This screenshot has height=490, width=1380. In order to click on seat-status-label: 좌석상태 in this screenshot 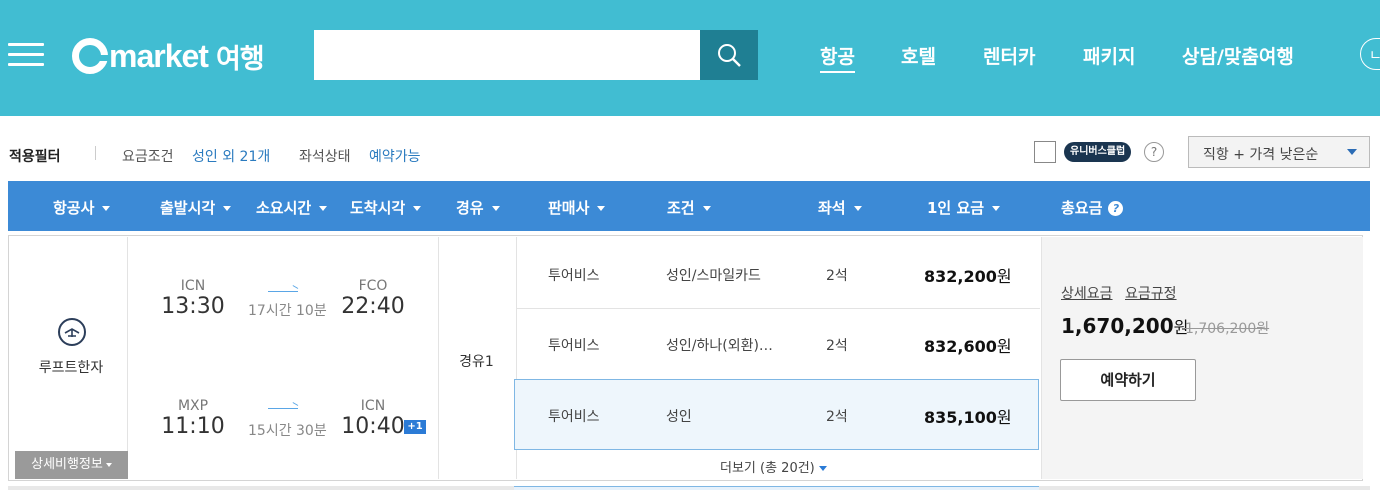, I will do `click(325, 157)`.